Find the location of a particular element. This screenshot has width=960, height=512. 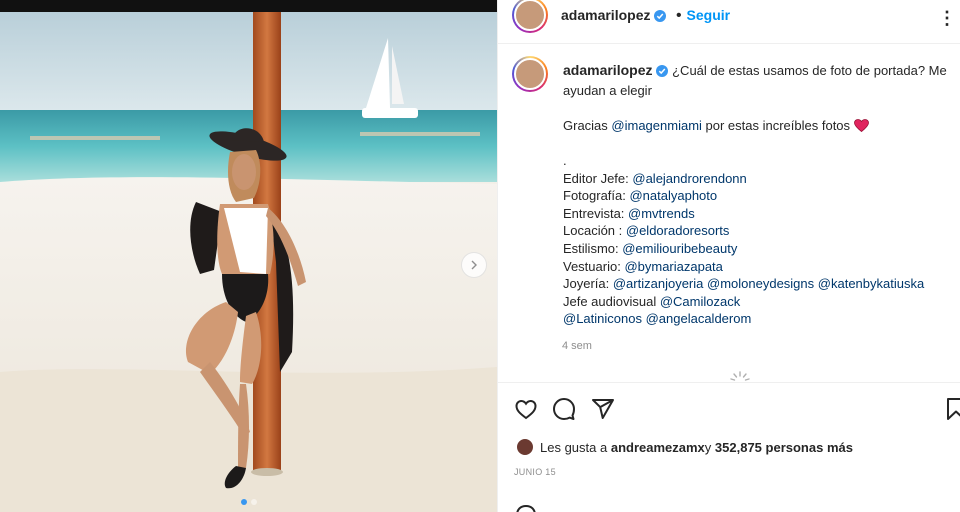

credit-line: Fotografía: @natalyaphoto is located at coordinates (758, 196).